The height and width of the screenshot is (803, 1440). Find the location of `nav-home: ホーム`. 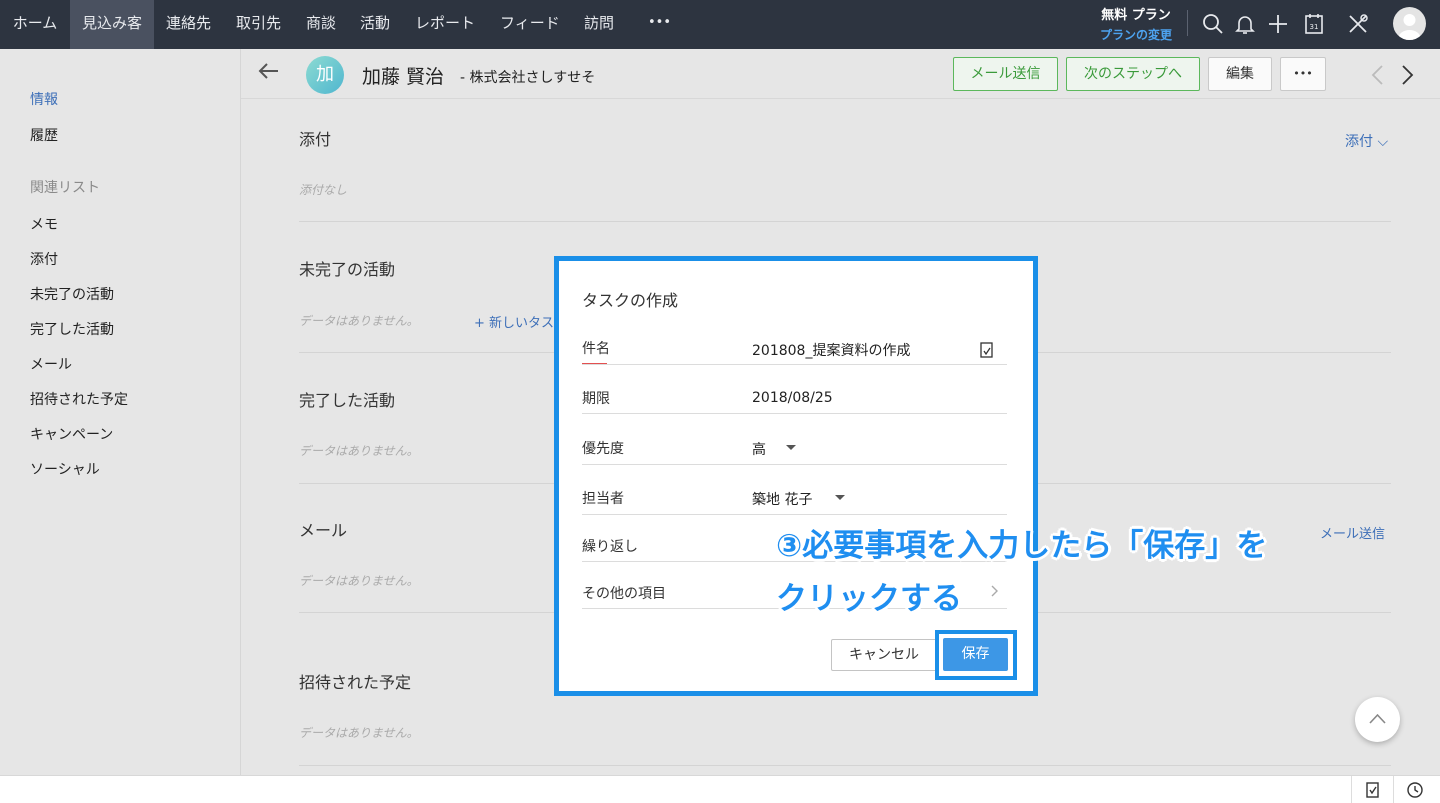

nav-home: ホーム is located at coordinates (35, 24).